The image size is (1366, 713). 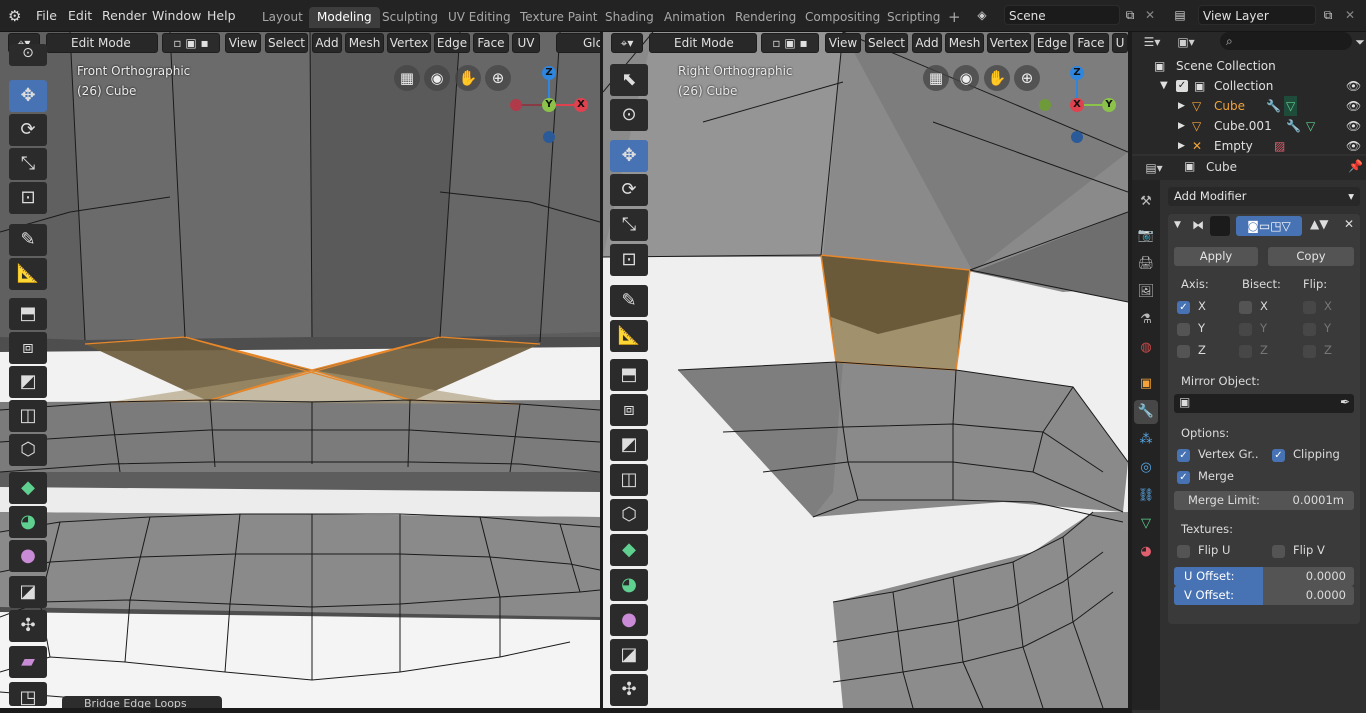 What do you see at coordinates (28, 662) in the screenshot?
I see `shear-tool-icon: ▰` at bounding box center [28, 662].